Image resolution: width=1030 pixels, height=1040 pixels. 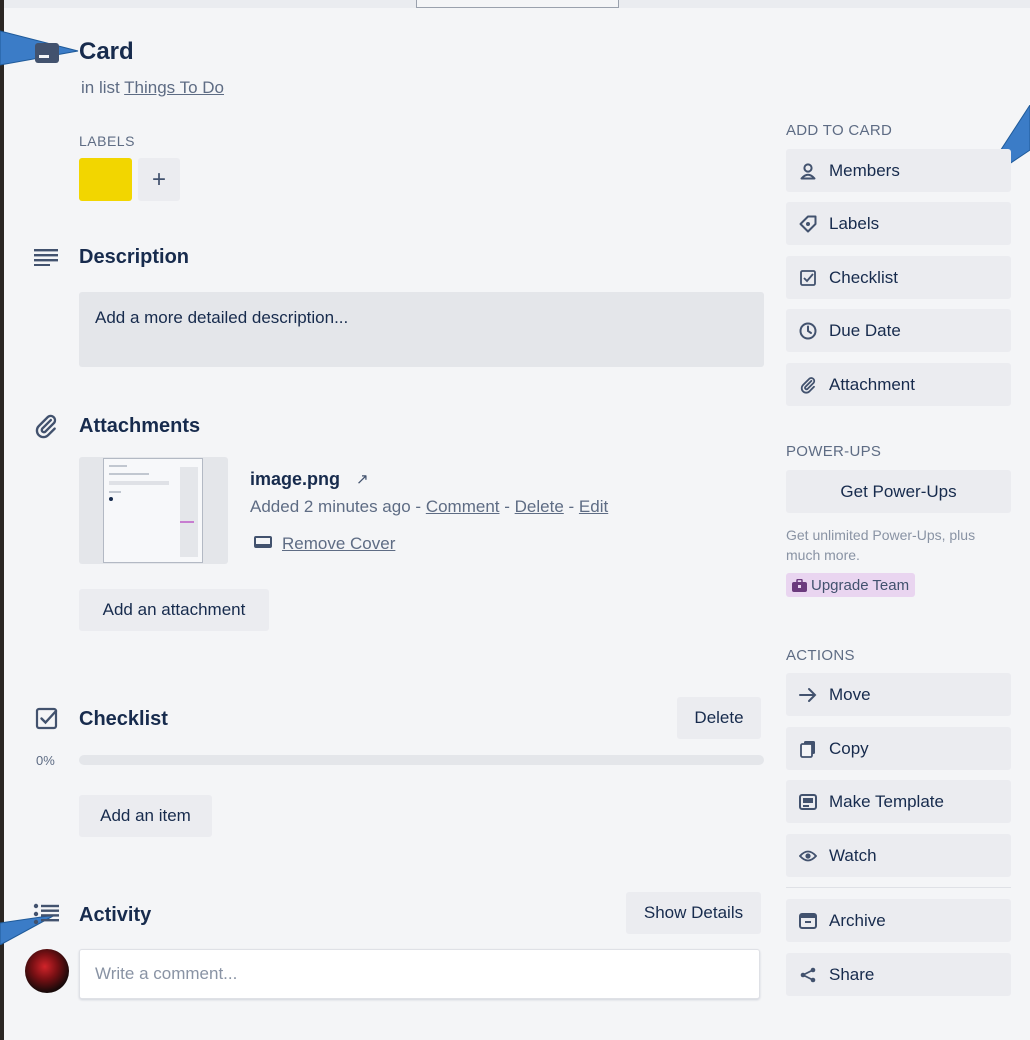 What do you see at coordinates (808, 749) in the screenshot?
I see `copy-icon` at bounding box center [808, 749].